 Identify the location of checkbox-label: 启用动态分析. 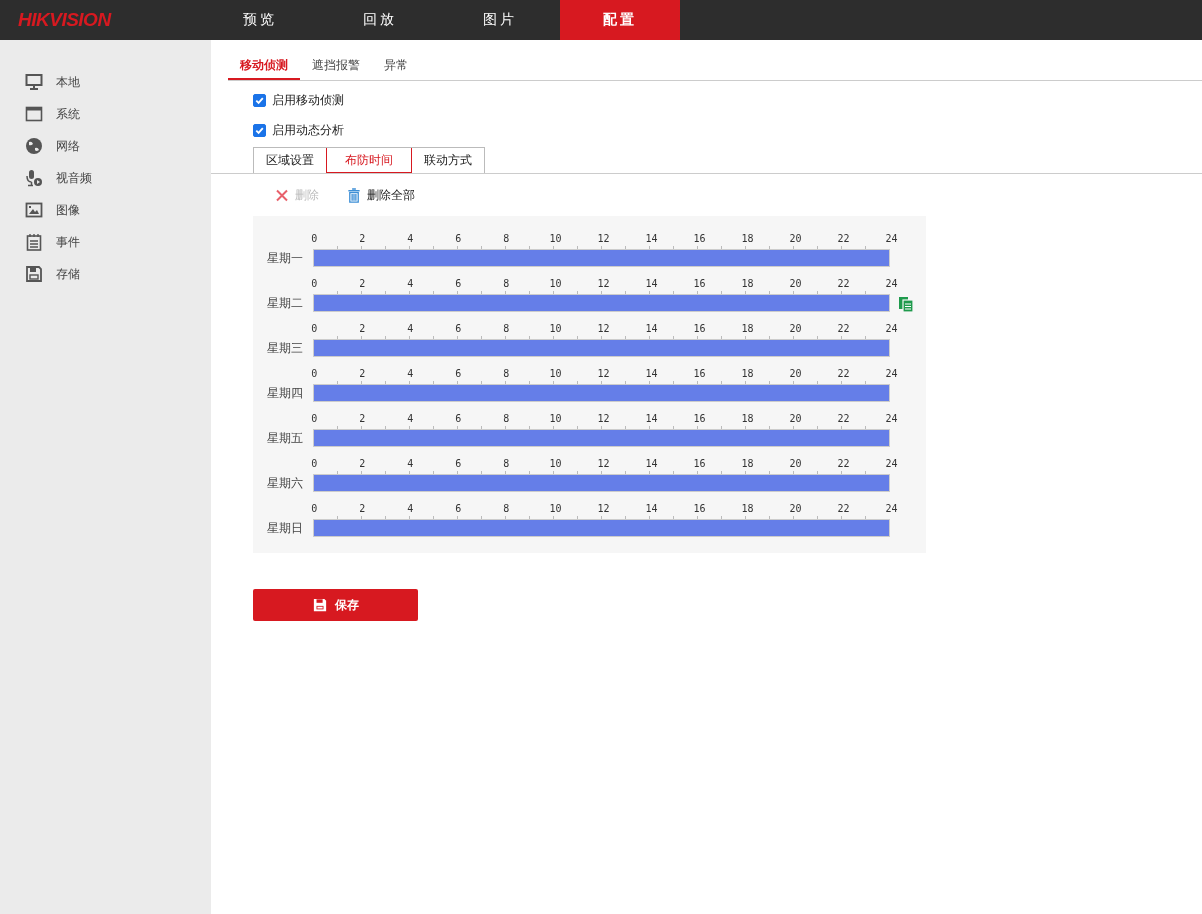
(308, 130).